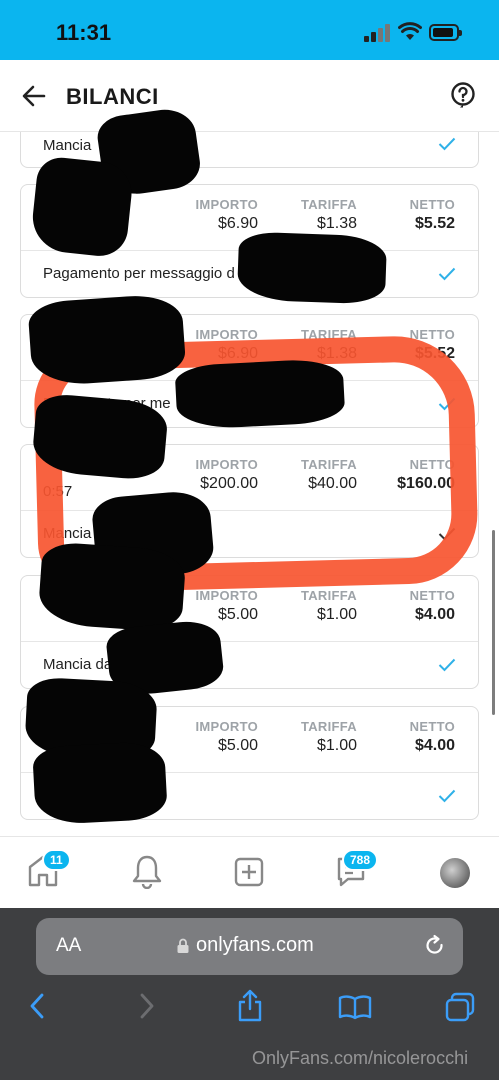 The image size is (499, 1080). I want to click on bookmarks-icon, so click(355, 1007).